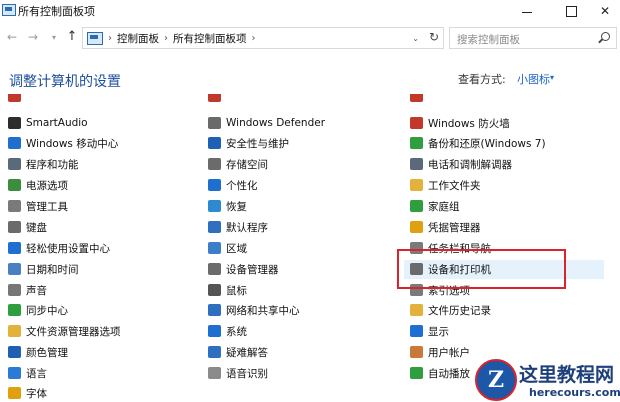  I want to click on forward-button: →, so click(33, 37).